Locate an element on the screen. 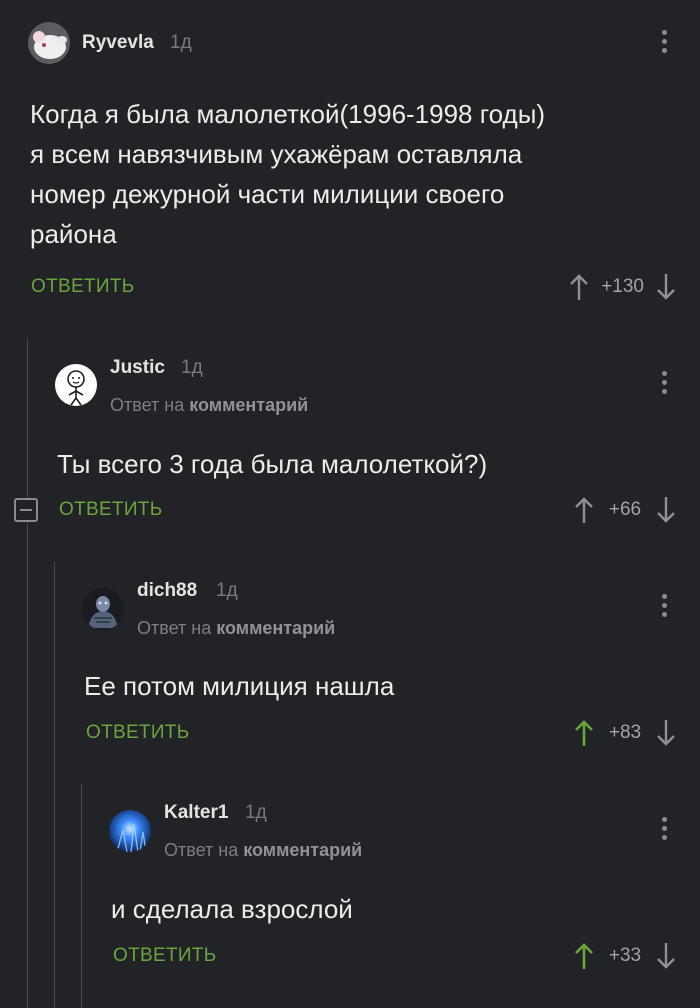 Image resolution: width=700 pixels, height=1008 pixels. score-count: +83 is located at coordinates (625, 732).